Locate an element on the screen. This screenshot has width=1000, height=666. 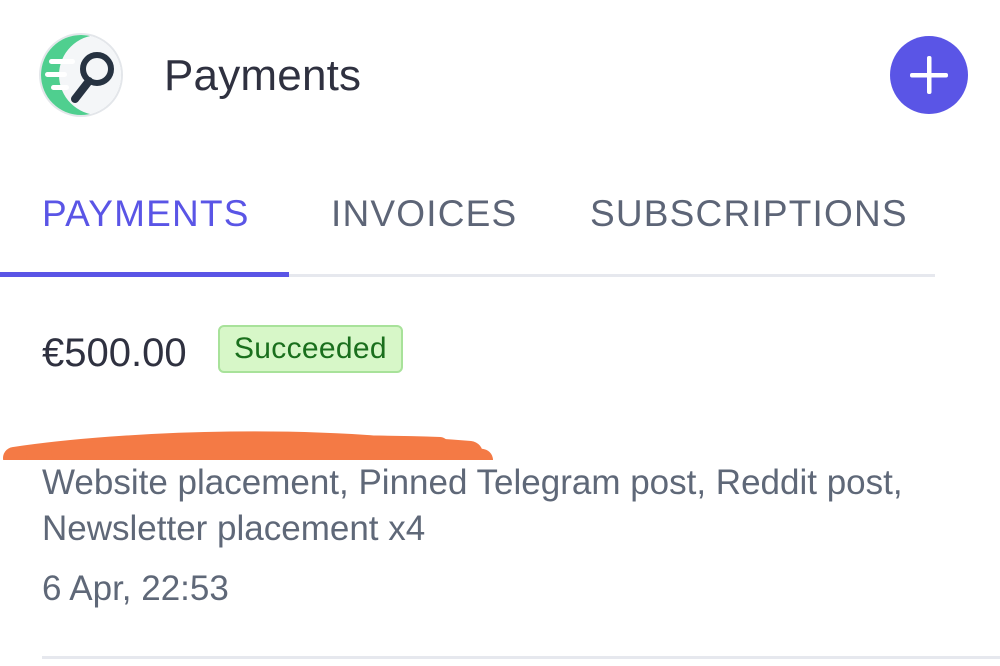
plus-icon is located at coordinates (929, 75).